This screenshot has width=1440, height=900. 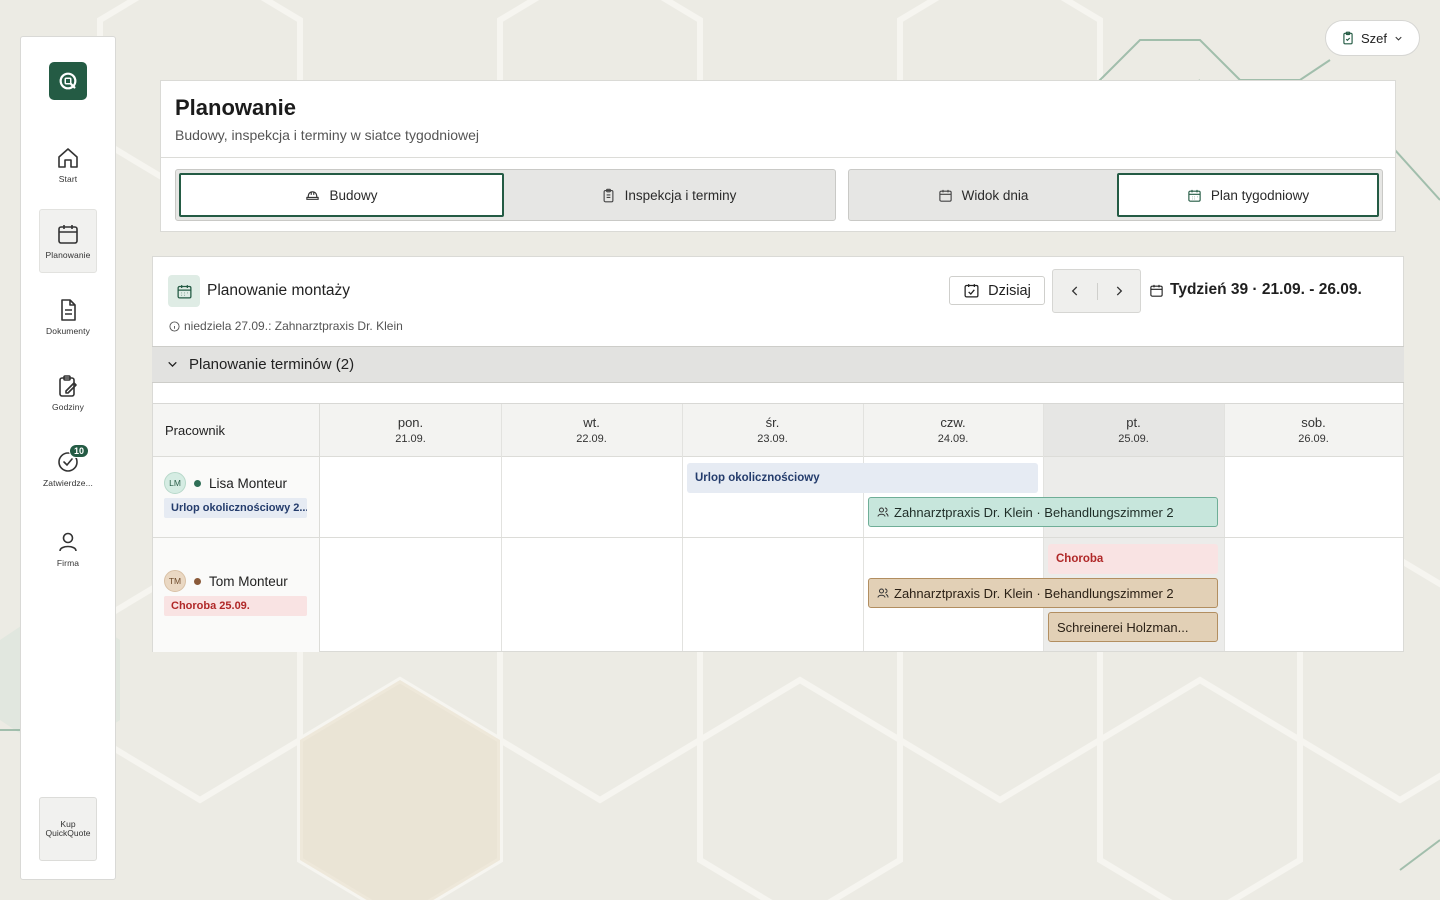 I want to click on week-label: Tydzień 39 · 21.09. - 26.09., so click(x=1255, y=290).